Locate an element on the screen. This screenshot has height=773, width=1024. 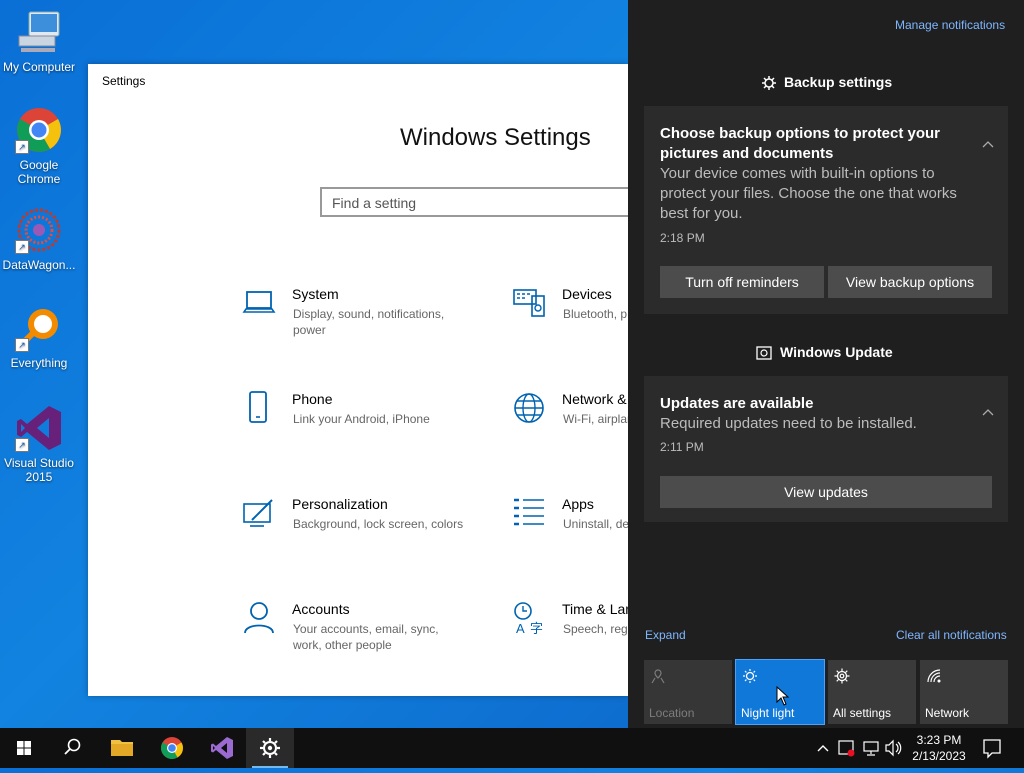
category-name: Time & Lan is located at coordinates (595, 609).